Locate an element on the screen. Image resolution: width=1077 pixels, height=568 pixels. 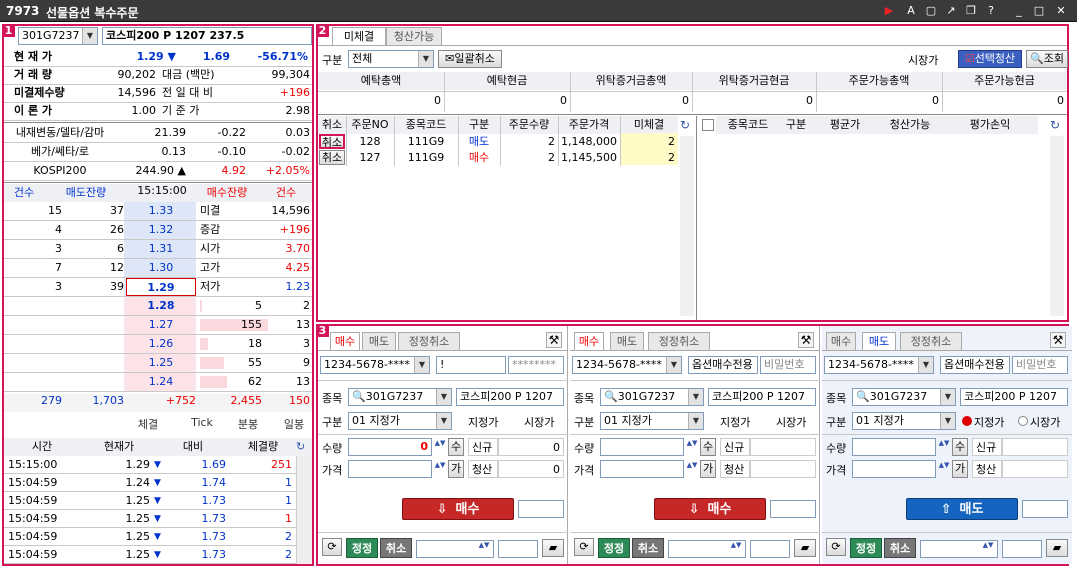
positions-scrollbar is located at coordinates (1057, 226).